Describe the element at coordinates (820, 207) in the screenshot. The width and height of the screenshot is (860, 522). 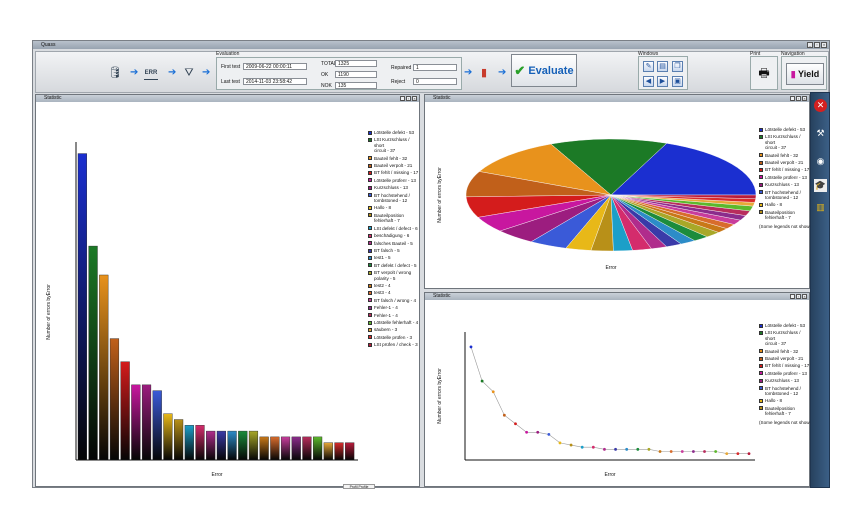
I see `books-icon: ▥` at that location.